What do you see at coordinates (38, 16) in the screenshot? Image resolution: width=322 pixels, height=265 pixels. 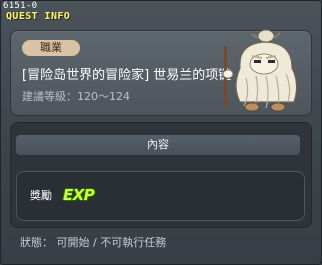 I see `quest-info-tag: QUEST INFO` at bounding box center [38, 16].